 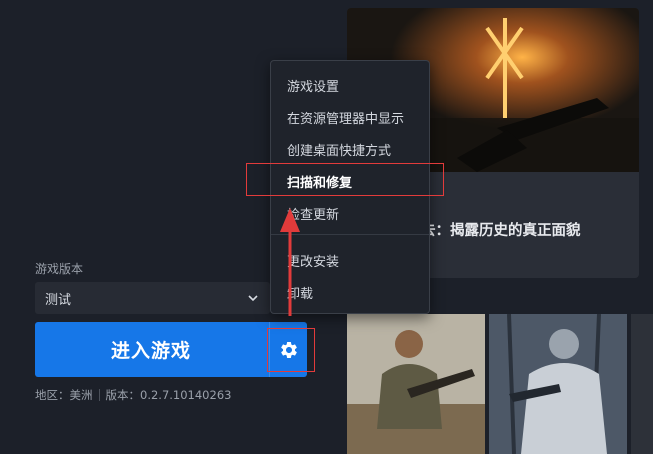 What do you see at coordinates (151, 349) in the screenshot?
I see `play-game-button: 进入游戏` at bounding box center [151, 349].